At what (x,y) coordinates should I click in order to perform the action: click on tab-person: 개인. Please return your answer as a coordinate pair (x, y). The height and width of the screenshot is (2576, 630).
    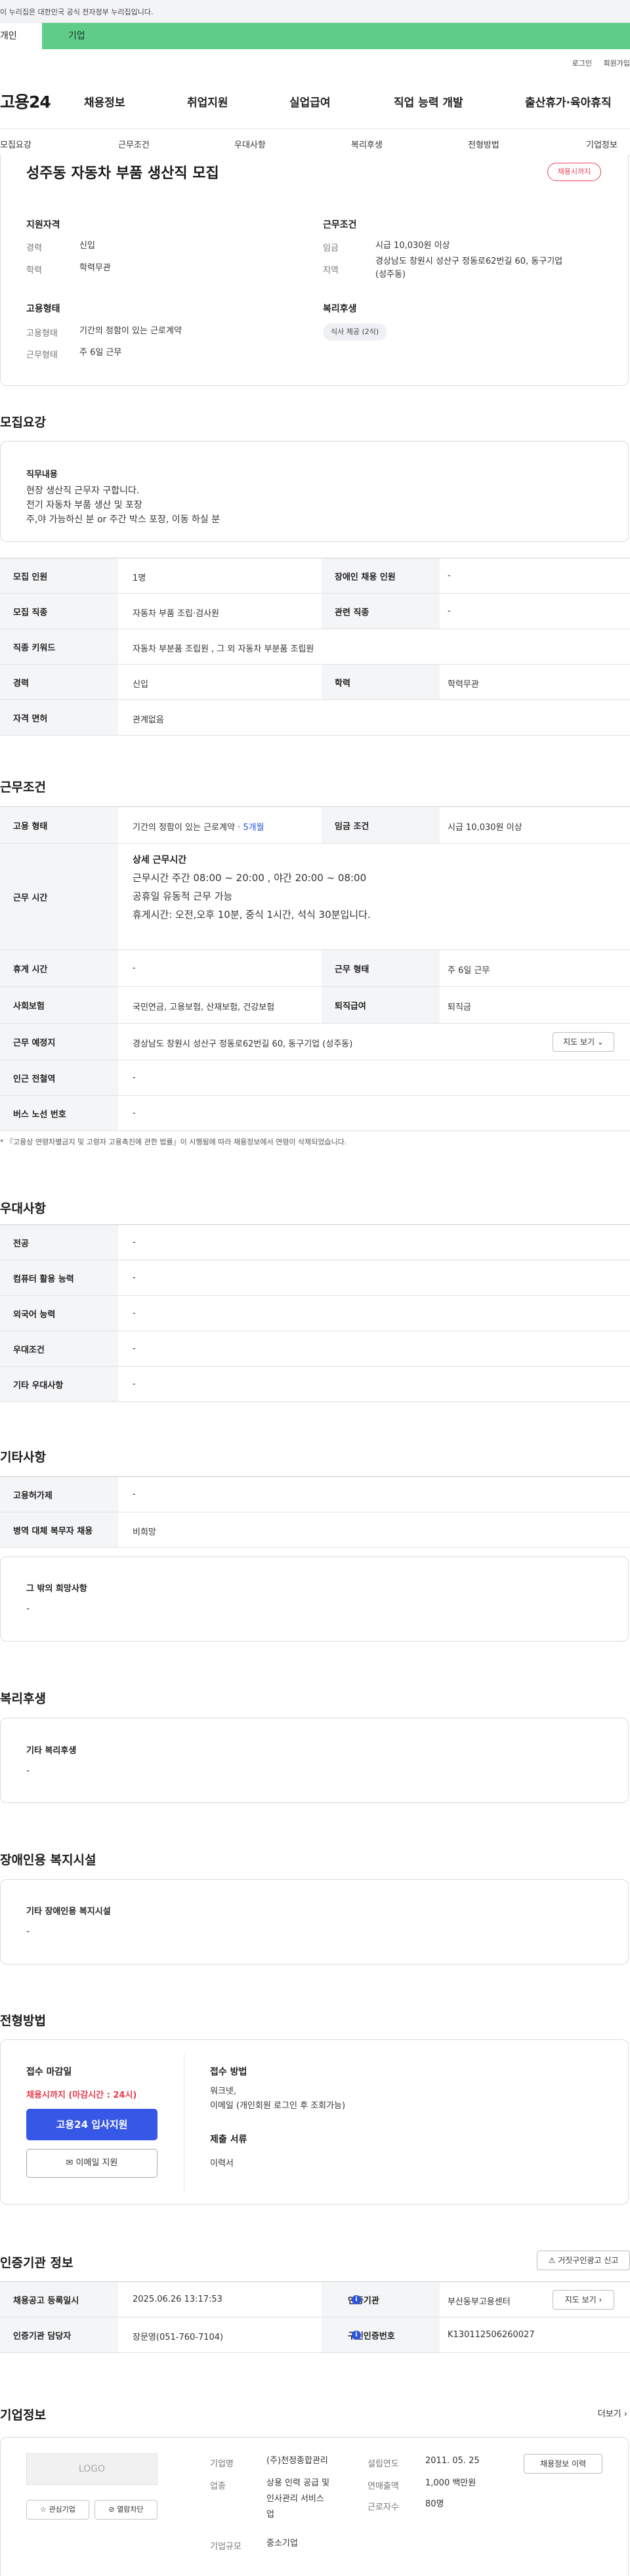
    Looking at the image, I should click on (21, 36).